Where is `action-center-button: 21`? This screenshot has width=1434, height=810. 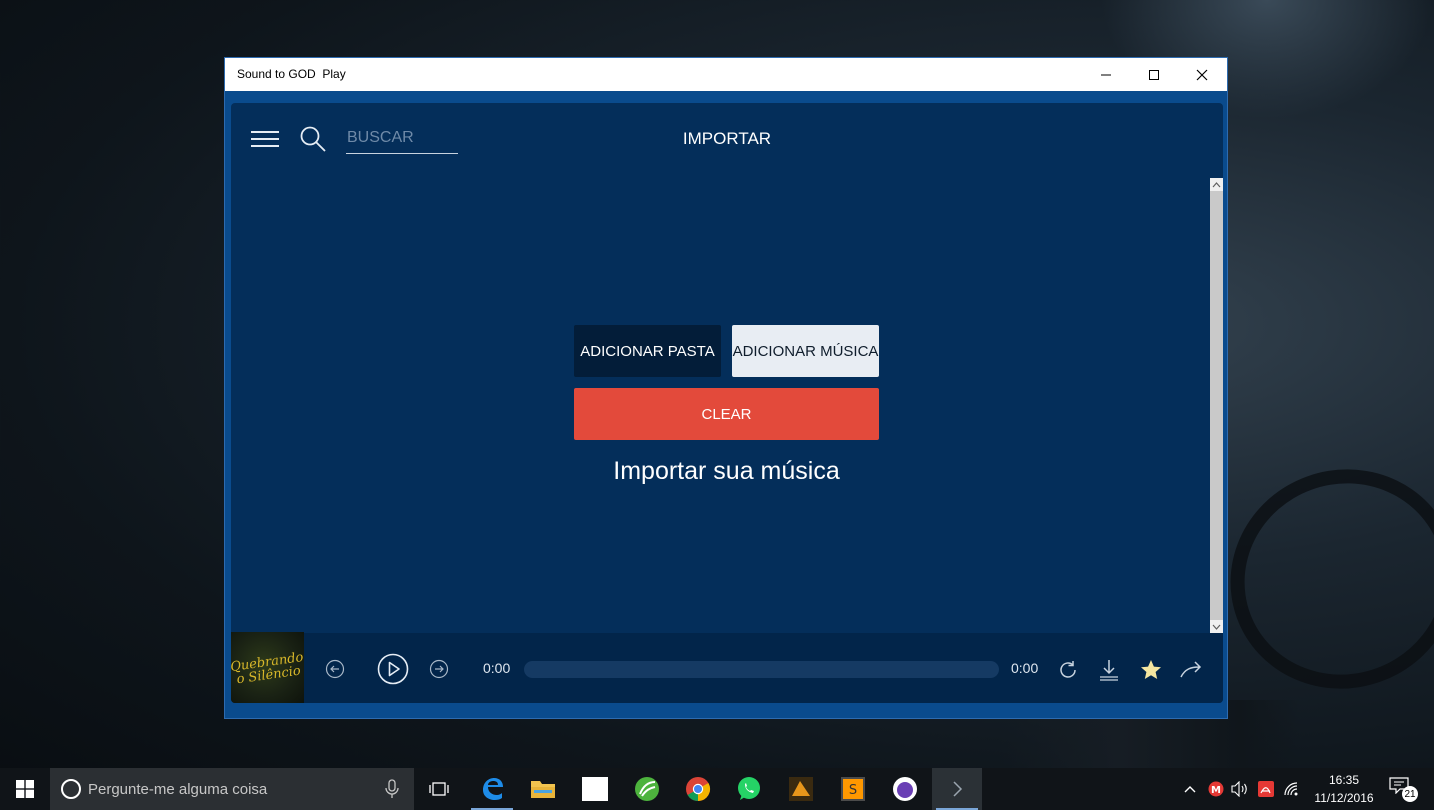 action-center-button: 21 is located at coordinates (1405, 789).